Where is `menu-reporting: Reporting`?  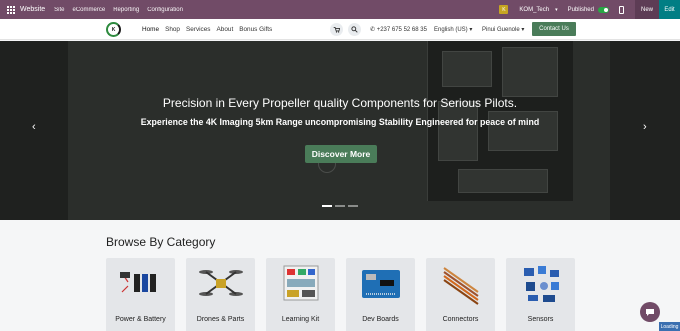 menu-reporting: Reporting is located at coordinates (126, 10).